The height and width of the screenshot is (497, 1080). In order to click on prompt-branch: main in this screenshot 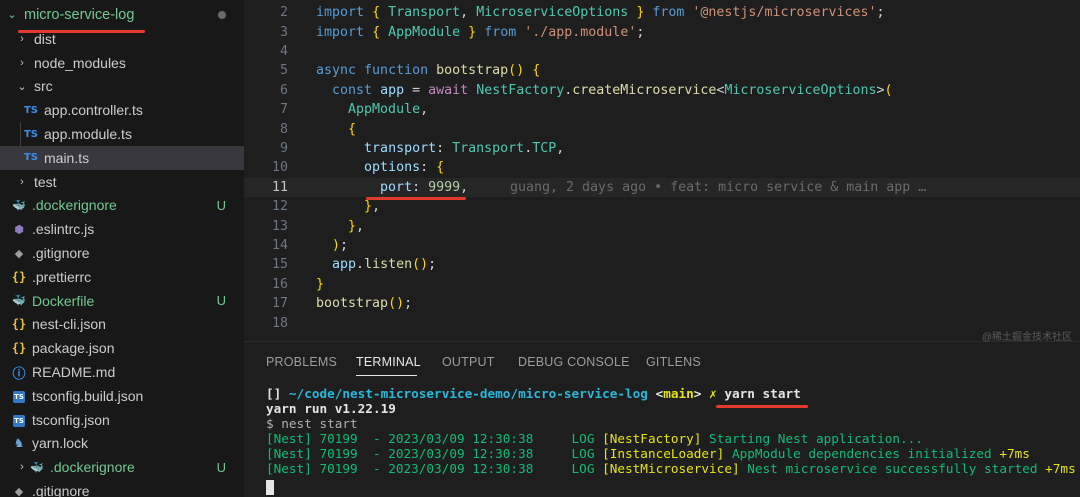, I will do `click(678, 393)`.